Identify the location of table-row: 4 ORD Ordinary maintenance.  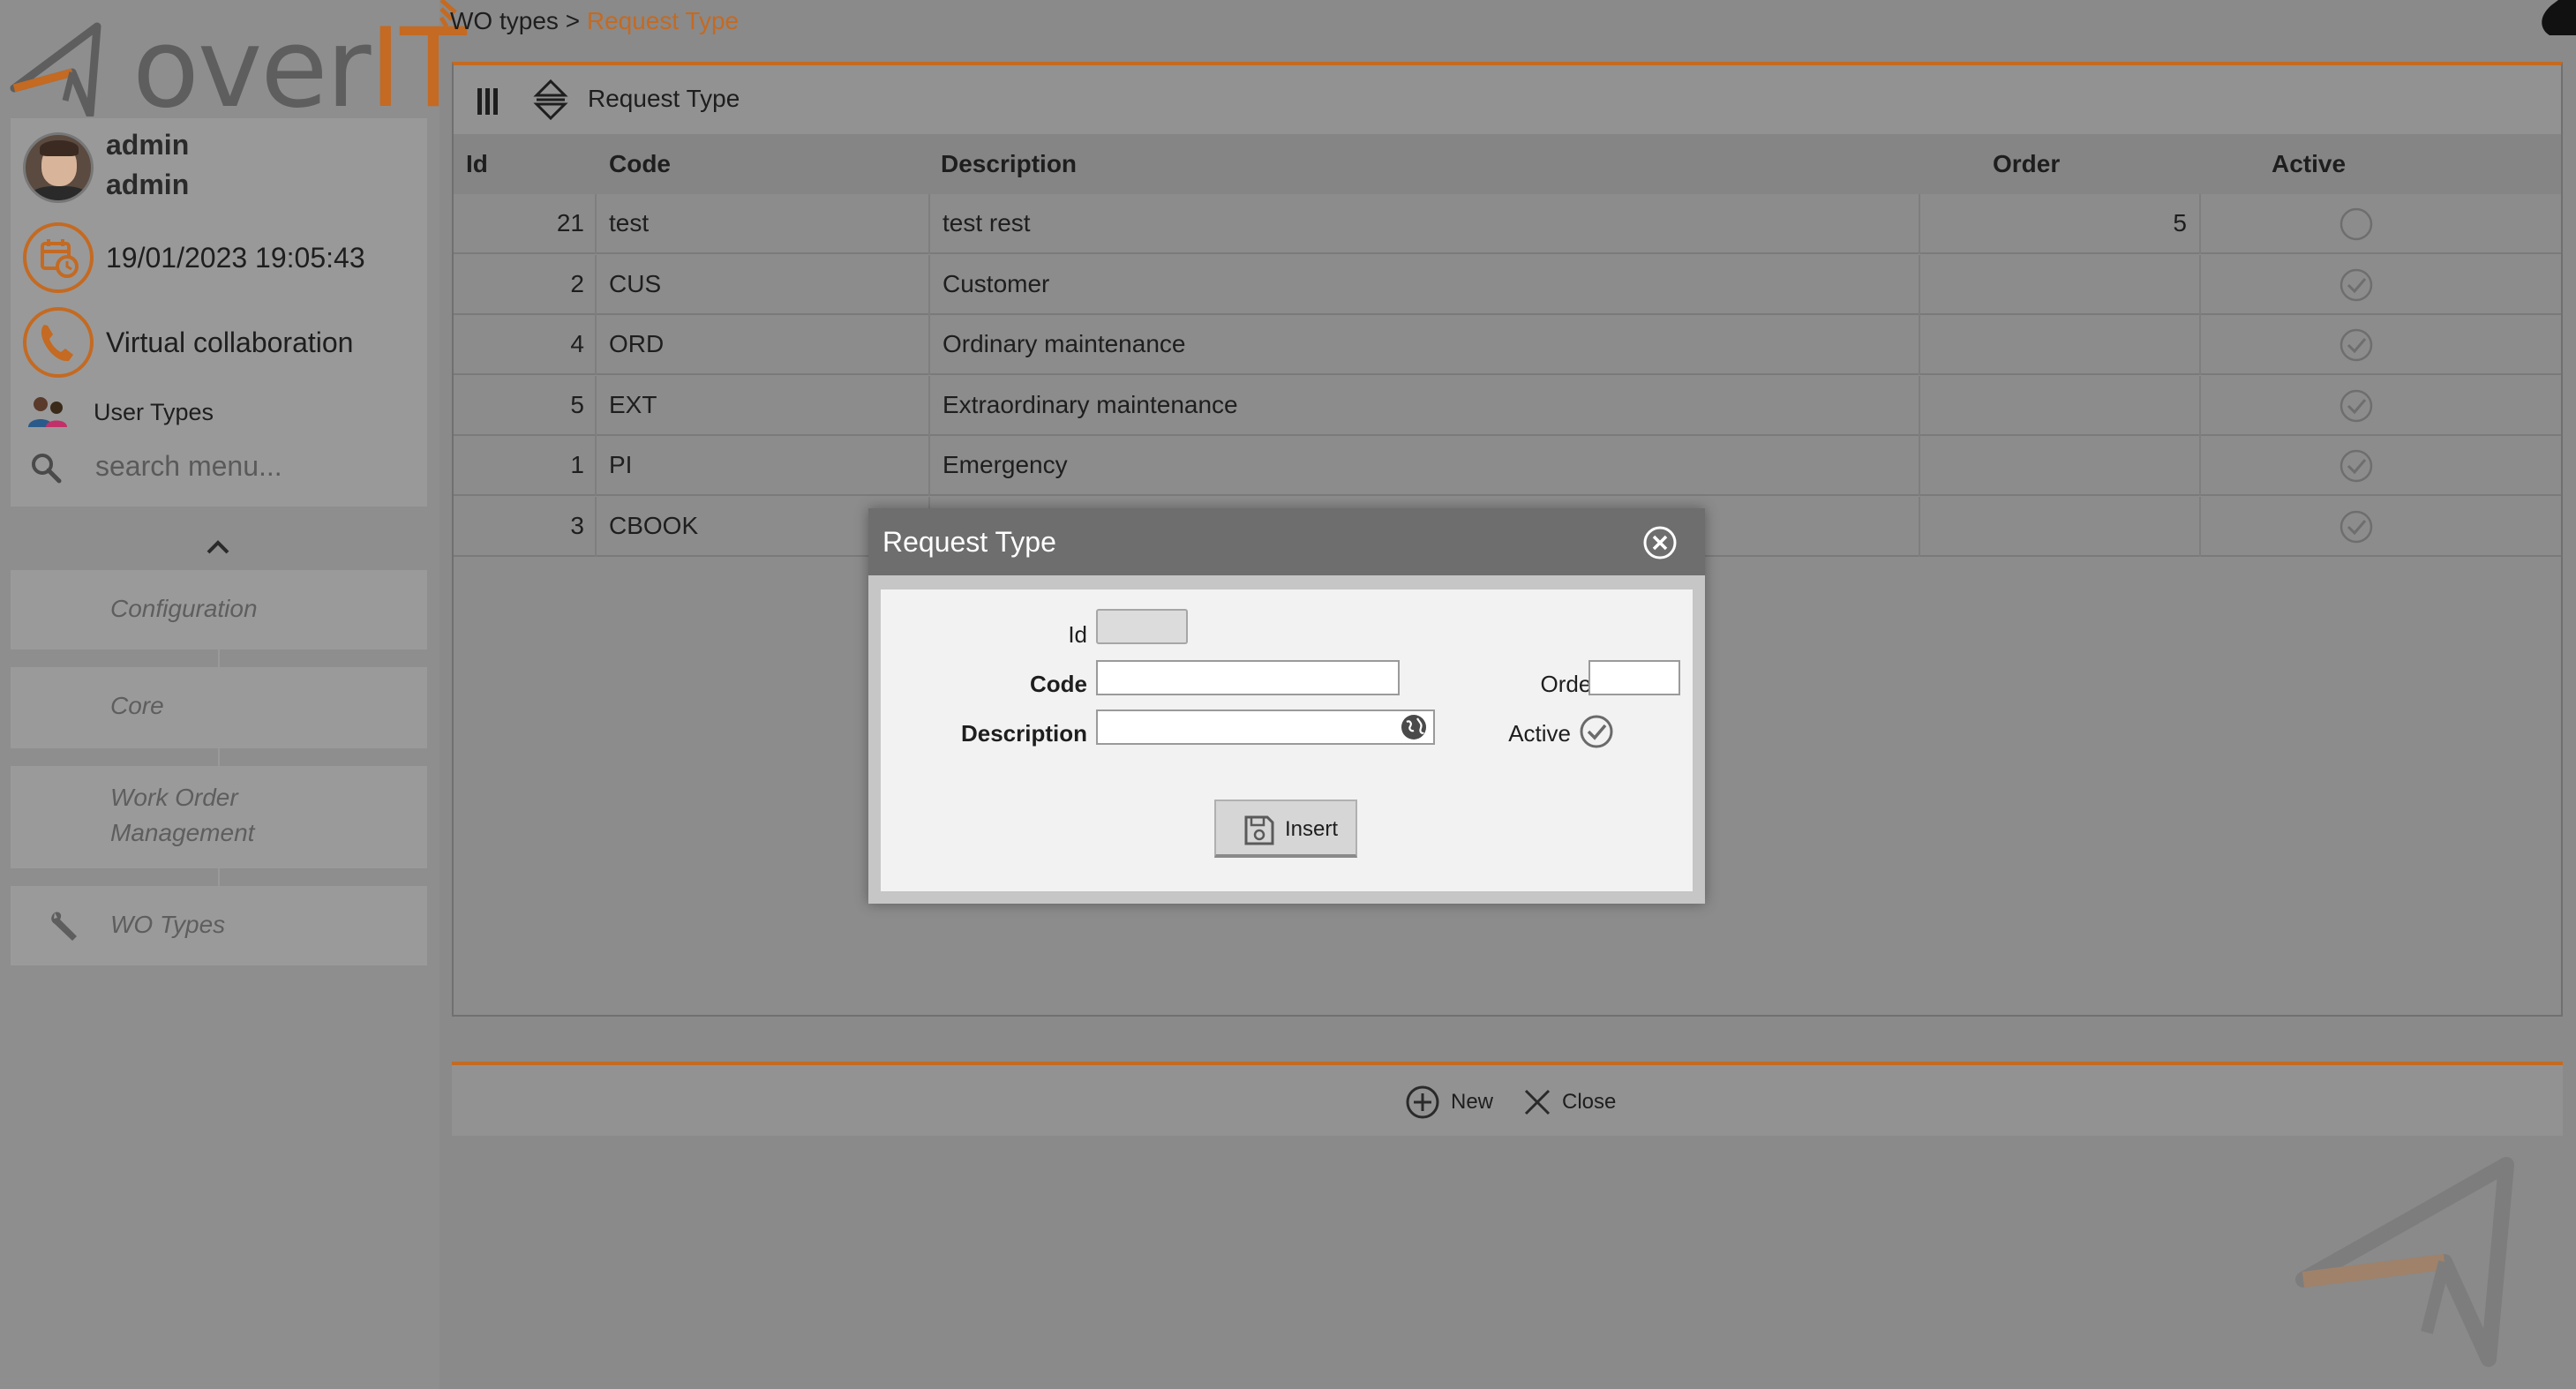
(1507, 345).